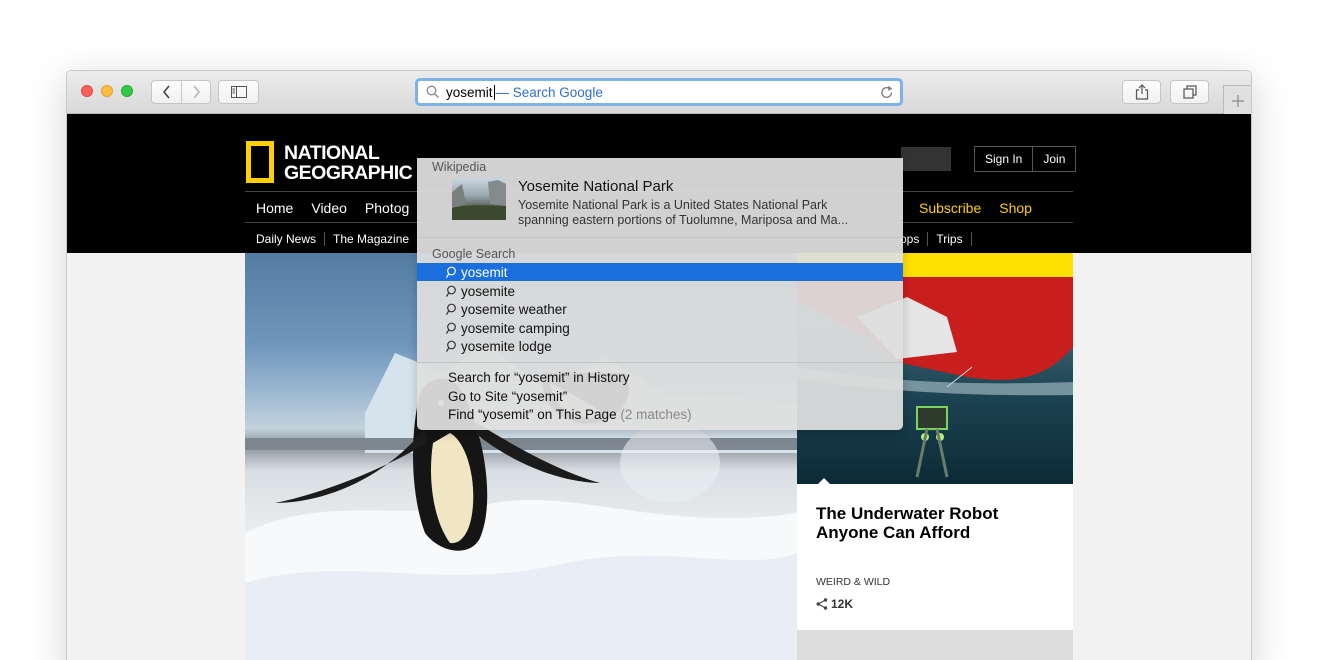 The width and height of the screenshot is (1320, 660). I want to click on wikipedia-result-title: Yosemite National Park, so click(595, 186).